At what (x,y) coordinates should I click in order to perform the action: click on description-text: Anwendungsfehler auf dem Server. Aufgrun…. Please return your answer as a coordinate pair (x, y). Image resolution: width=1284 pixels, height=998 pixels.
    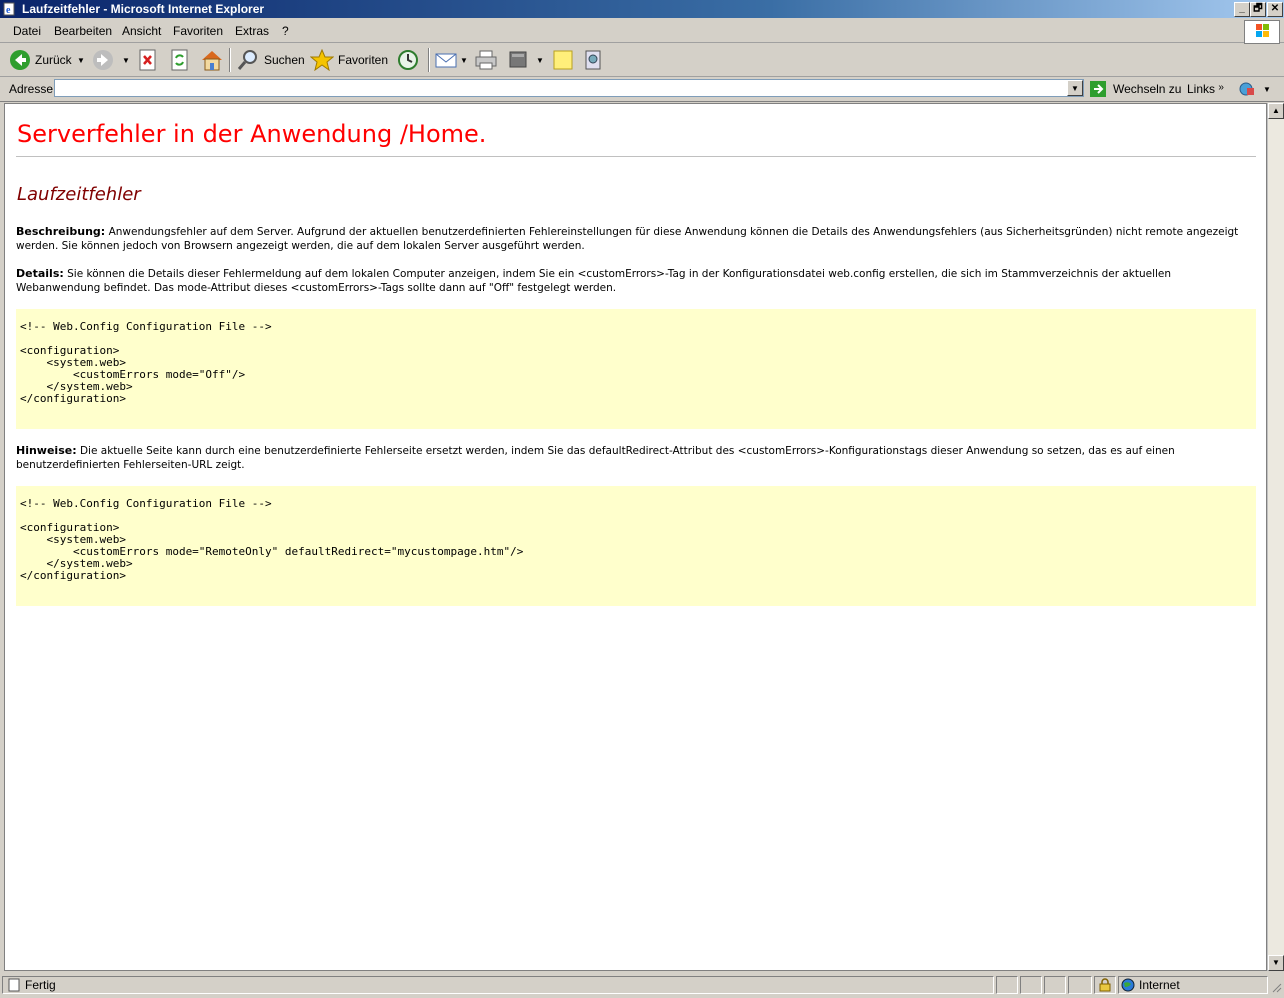
    Looking at the image, I should click on (627, 239).